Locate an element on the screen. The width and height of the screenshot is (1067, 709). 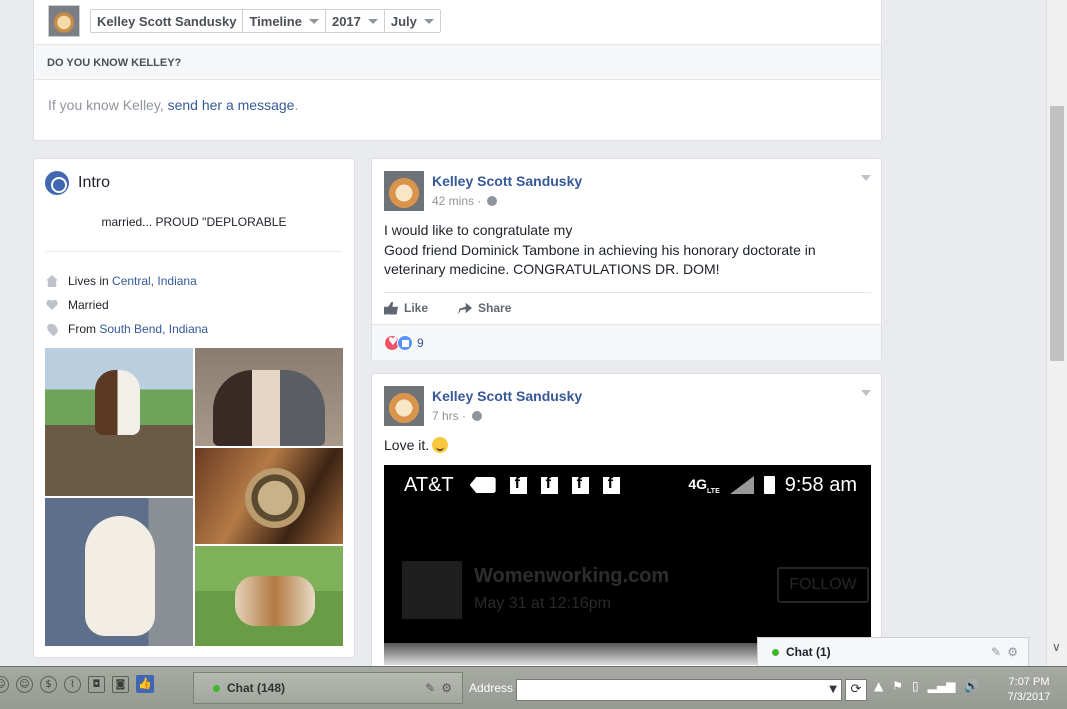
post-header: Kelley Scott Sandusky 7 hrs · is located at coordinates (483, 406).